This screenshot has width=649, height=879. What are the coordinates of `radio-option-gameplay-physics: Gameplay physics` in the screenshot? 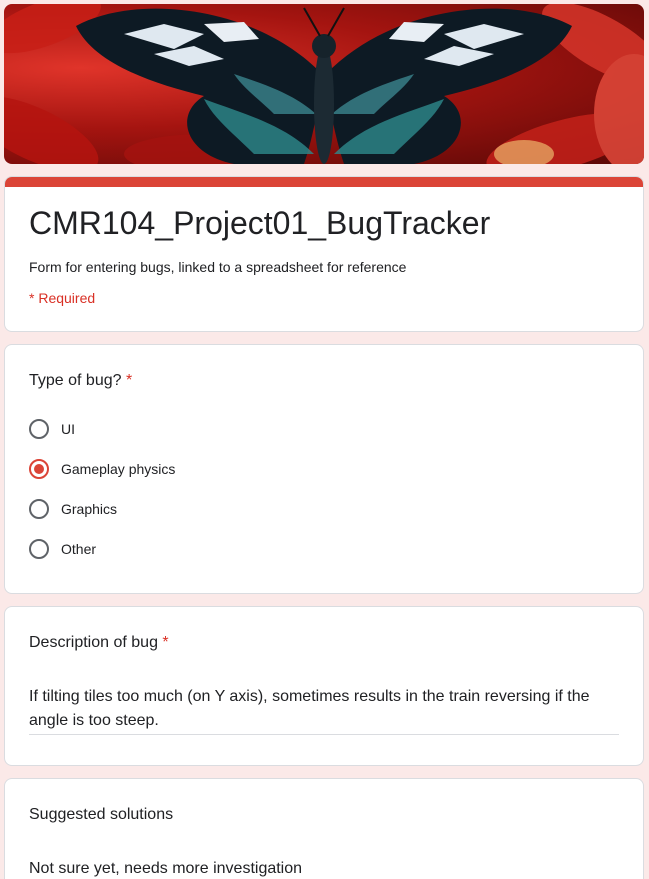 It's located at (102, 469).